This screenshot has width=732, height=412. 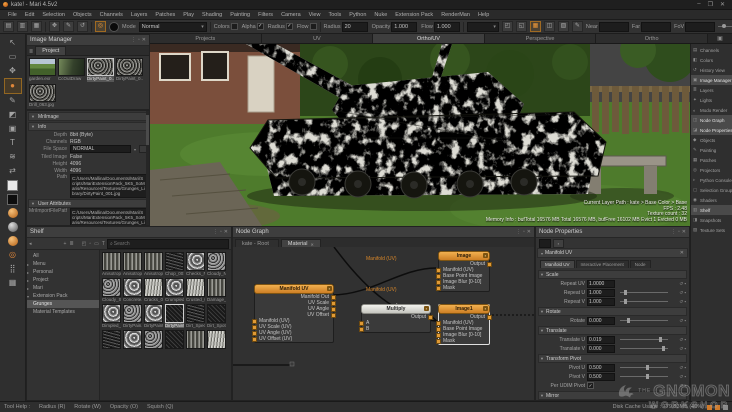 What do you see at coordinates (63, 312) in the screenshot?
I see `shelf-tree-item: Material Templates` at bounding box center [63, 312].